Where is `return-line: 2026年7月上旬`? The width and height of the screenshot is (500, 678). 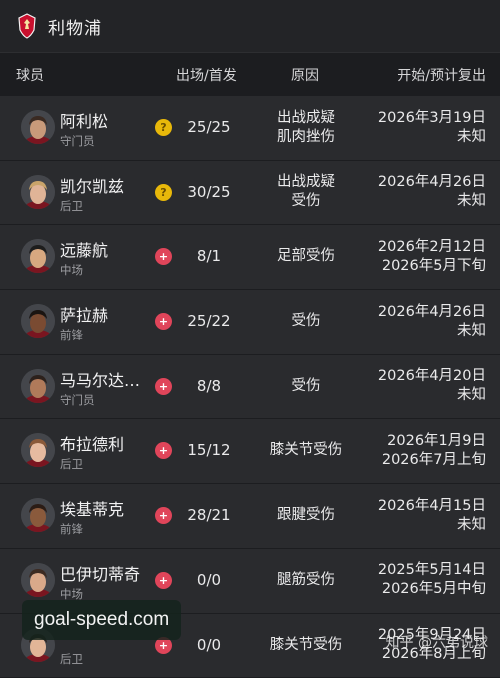 return-line: 2026年7月上旬 is located at coordinates (434, 460).